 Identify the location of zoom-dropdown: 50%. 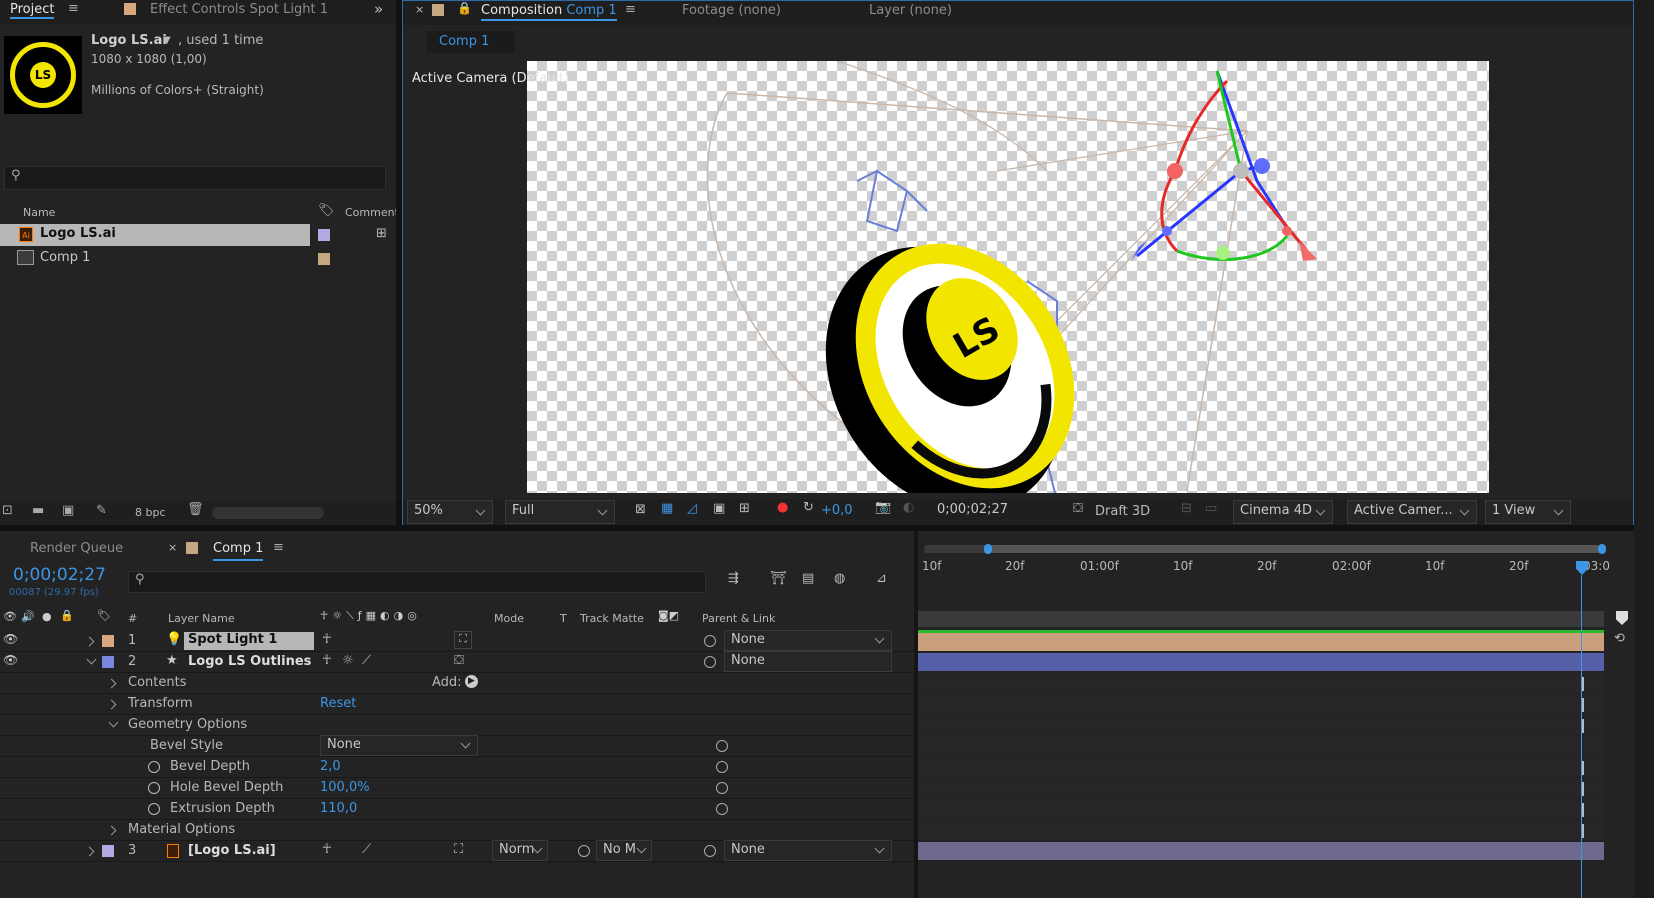
(450, 512).